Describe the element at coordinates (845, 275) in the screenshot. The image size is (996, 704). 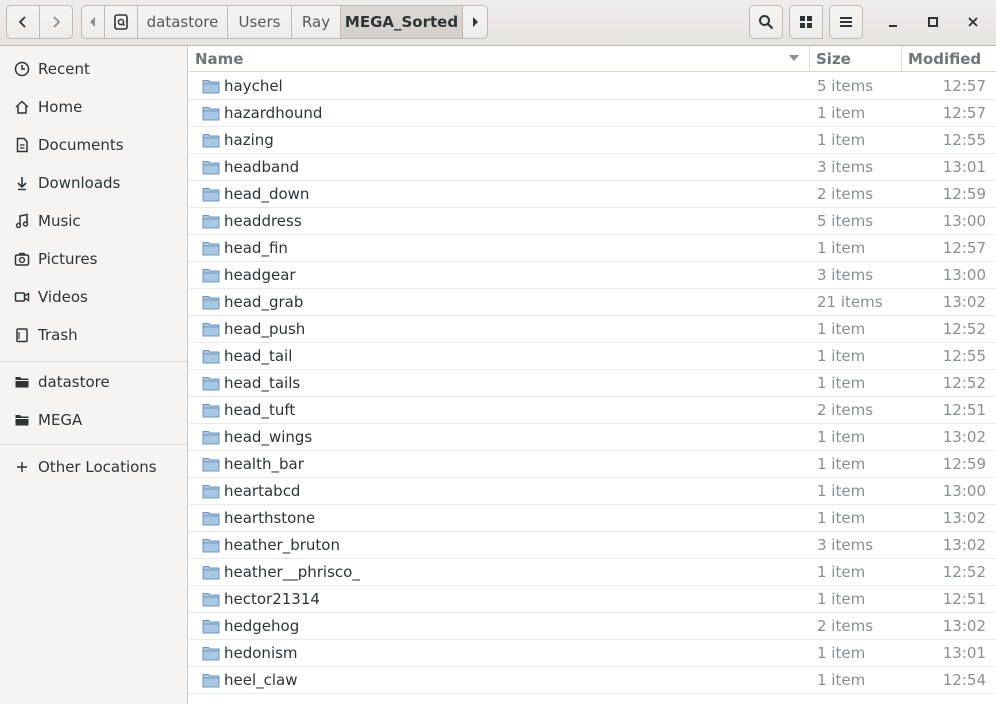
I see `file-size: 3 items` at that location.